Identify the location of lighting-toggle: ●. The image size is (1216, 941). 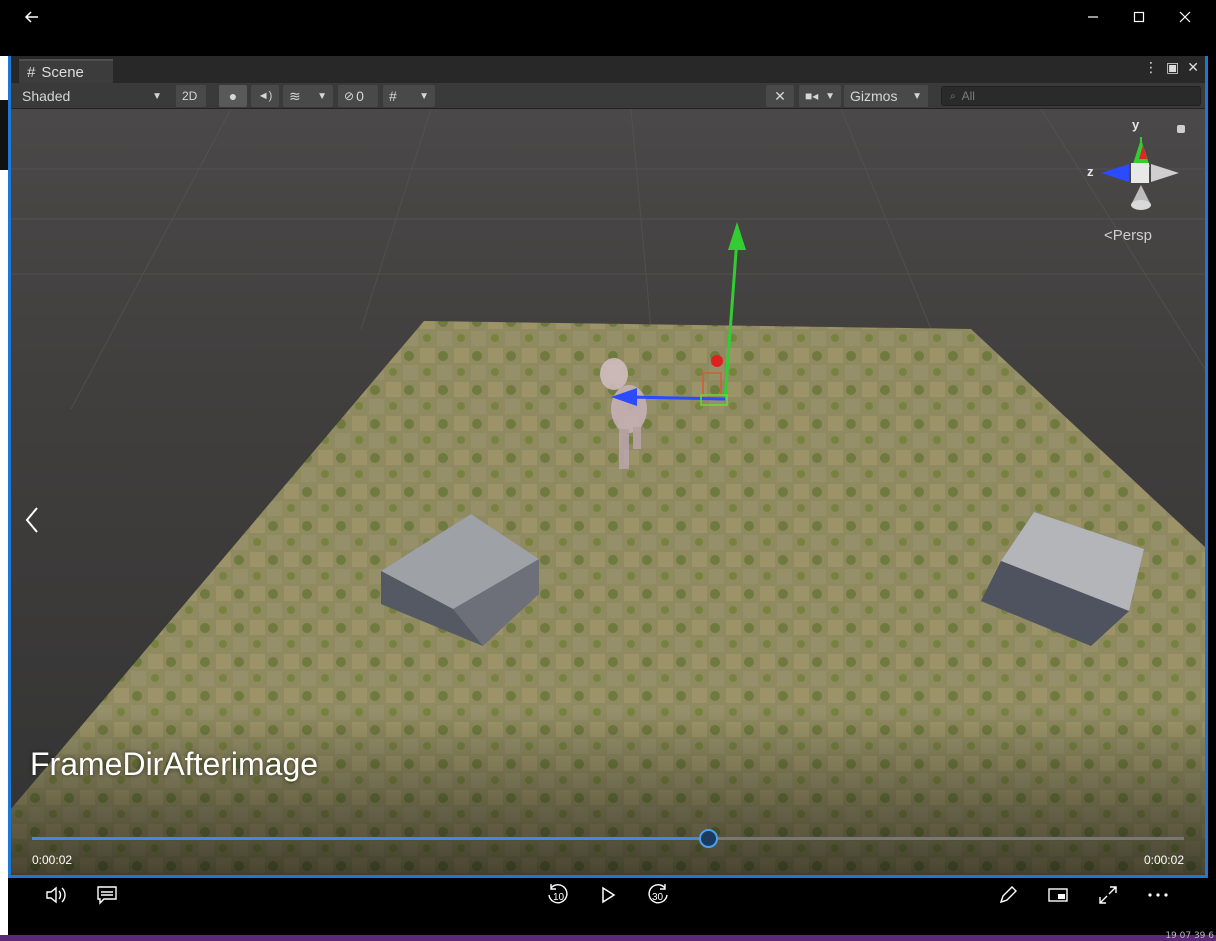
(233, 96).